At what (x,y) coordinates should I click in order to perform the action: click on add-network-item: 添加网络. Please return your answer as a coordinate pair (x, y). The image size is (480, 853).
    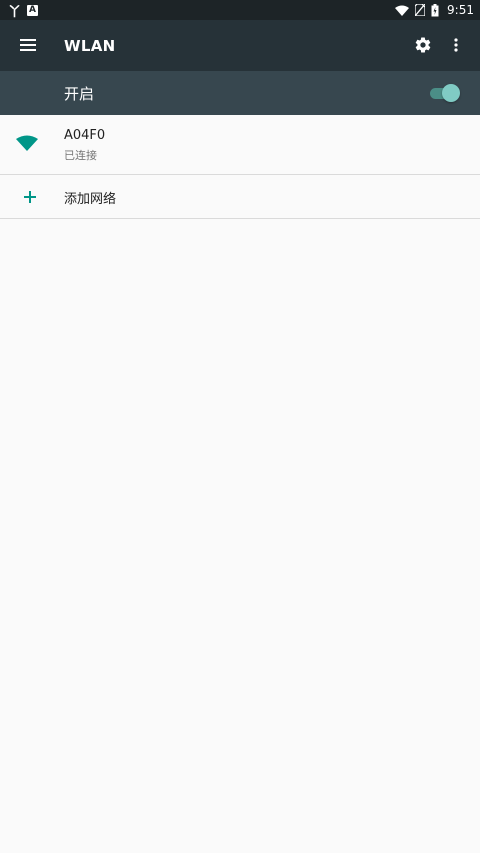
    Looking at the image, I should click on (240, 197).